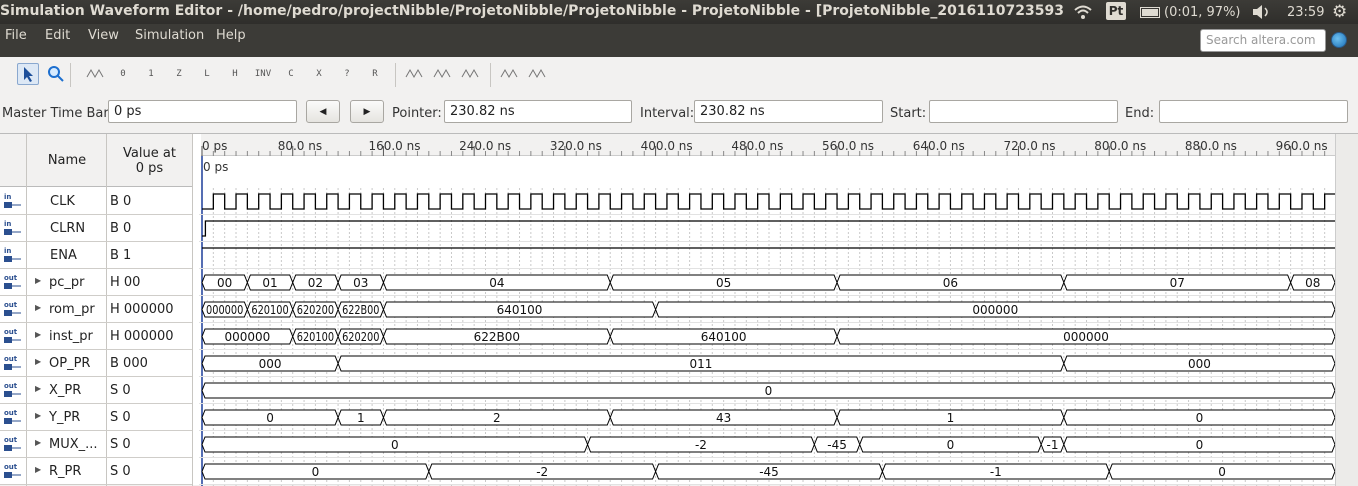  I want to click on bus-value: 43, so click(723, 418).